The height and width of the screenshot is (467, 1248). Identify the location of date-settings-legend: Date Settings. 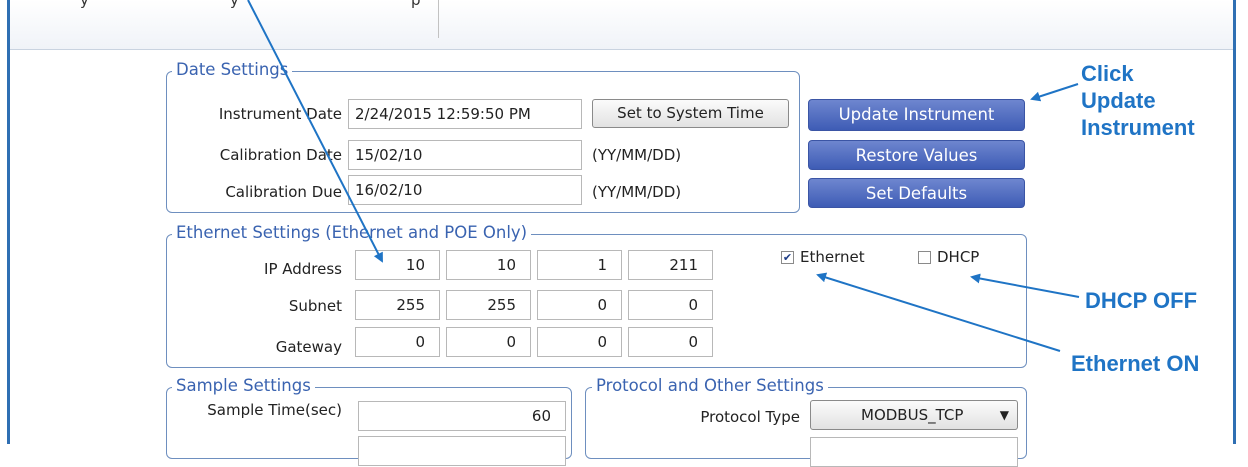
(232, 70).